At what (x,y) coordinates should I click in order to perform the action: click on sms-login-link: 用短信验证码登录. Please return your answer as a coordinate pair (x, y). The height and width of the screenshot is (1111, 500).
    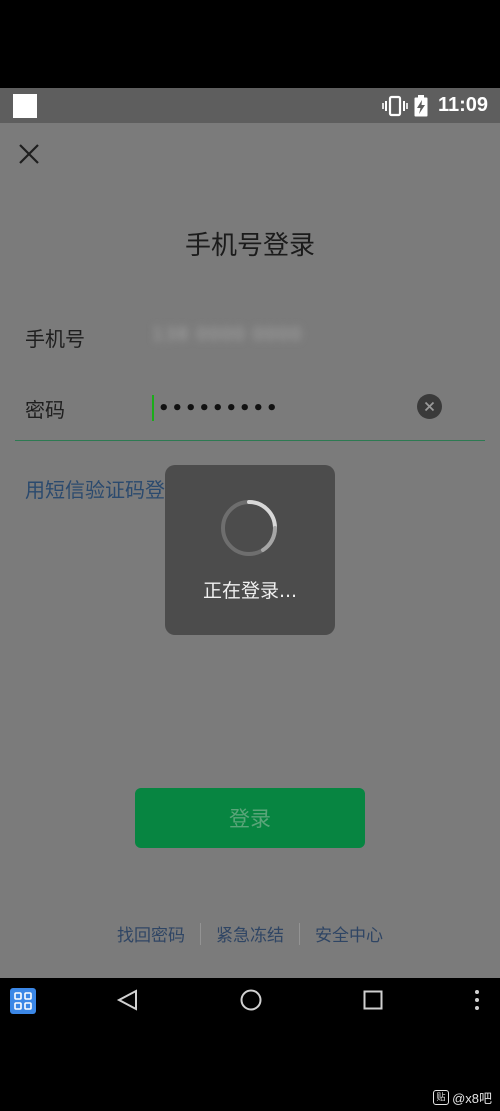
    Looking at the image, I should click on (105, 488).